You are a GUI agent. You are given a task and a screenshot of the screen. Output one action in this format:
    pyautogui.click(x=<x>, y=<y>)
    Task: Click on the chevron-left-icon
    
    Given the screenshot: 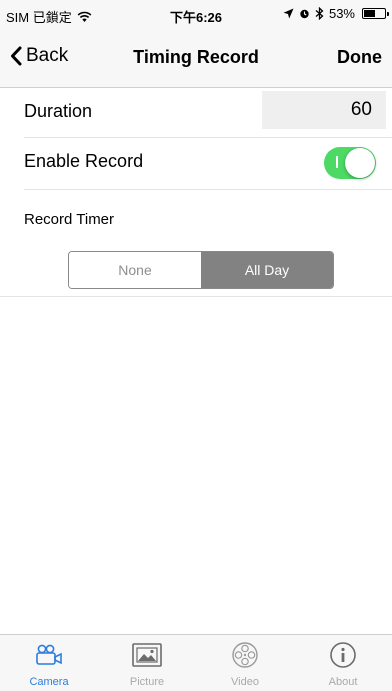 What is the action you would take?
    pyautogui.click(x=16, y=56)
    